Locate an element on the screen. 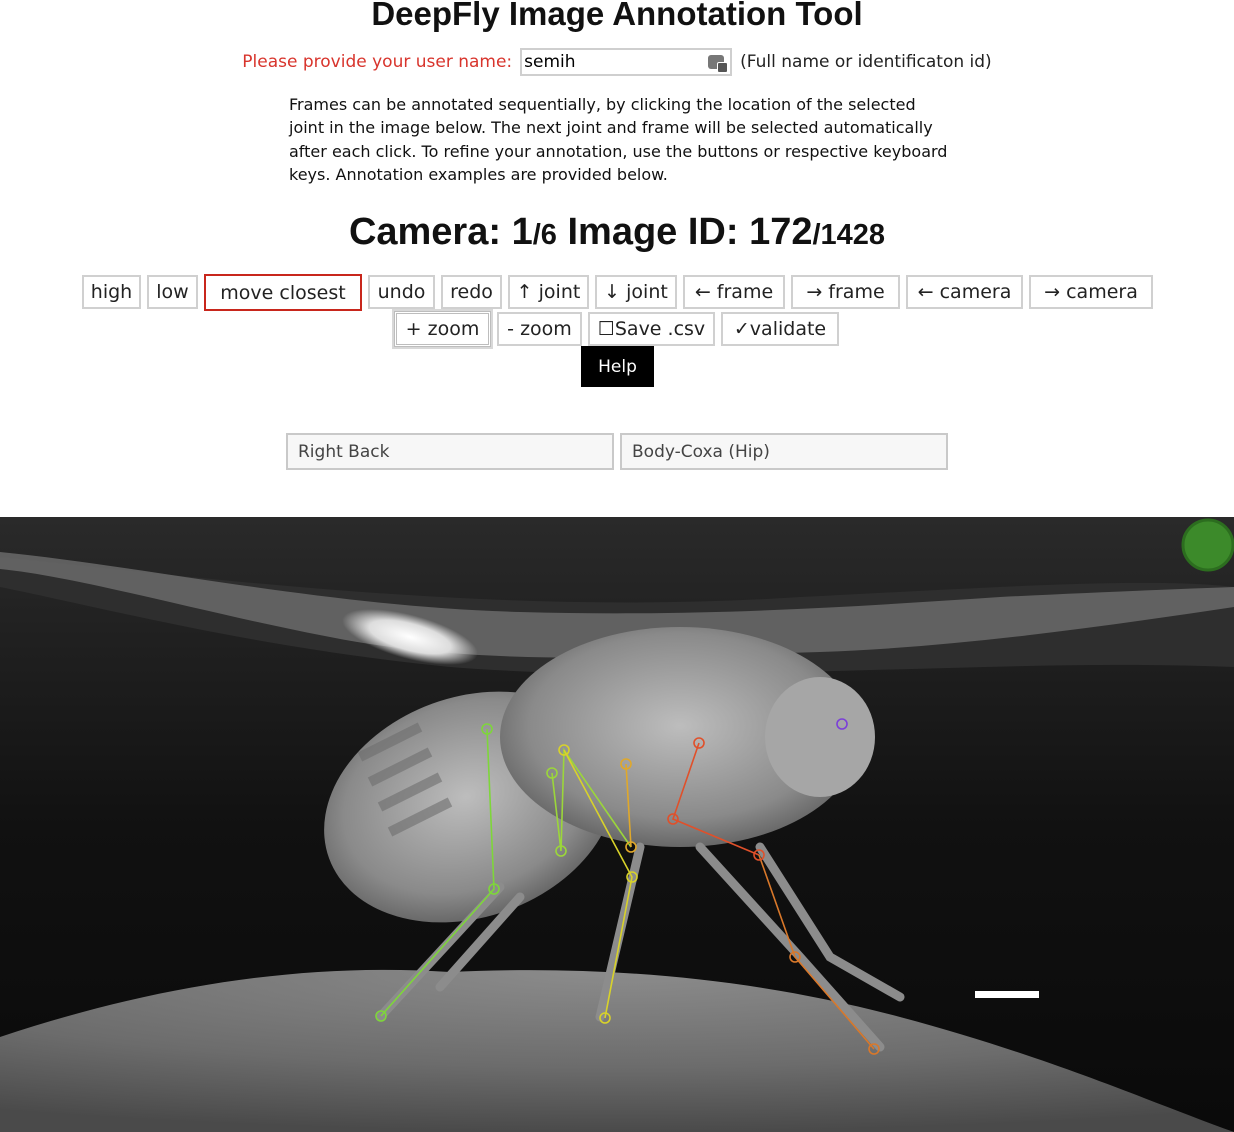 The height and width of the screenshot is (1132, 1234). camera-label: Camera: is located at coordinates (425, 232).